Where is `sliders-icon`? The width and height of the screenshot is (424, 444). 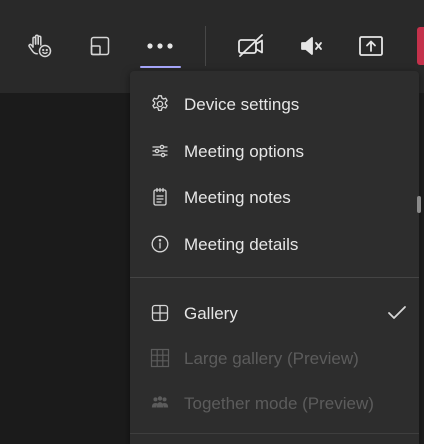
sliders-icon is located at coordinates (160, 151).